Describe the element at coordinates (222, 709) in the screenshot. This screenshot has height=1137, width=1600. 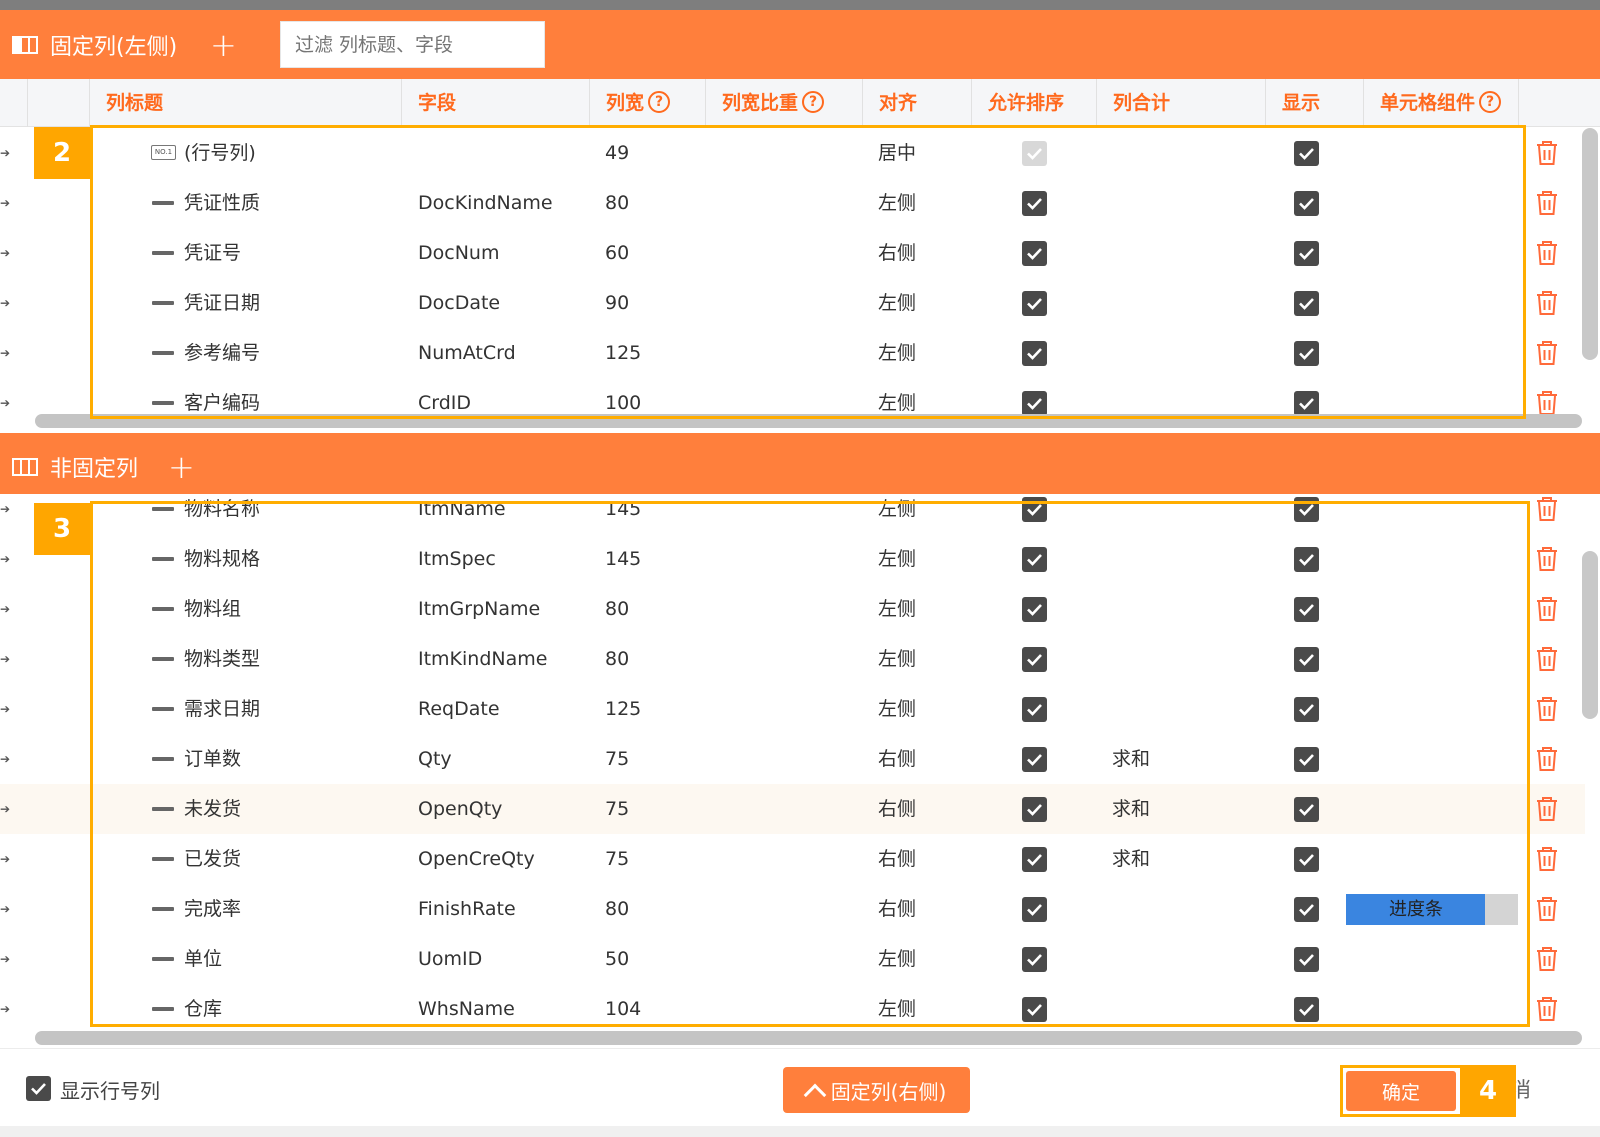
I see `col-title-cell: 需求日期` at that location.